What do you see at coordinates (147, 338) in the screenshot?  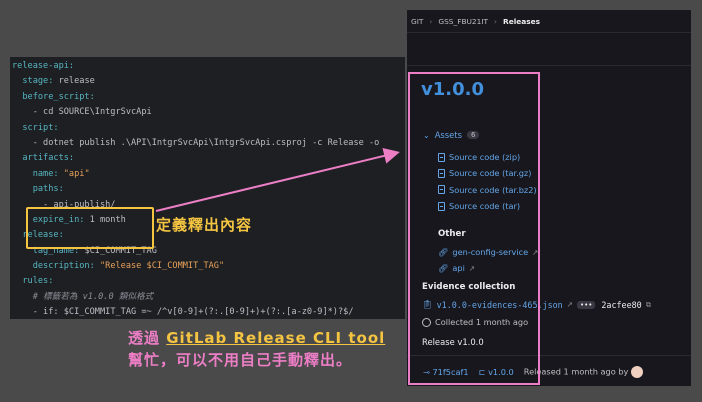 I see `annotation-prefix: 透過` at bounding box center [147, 338].